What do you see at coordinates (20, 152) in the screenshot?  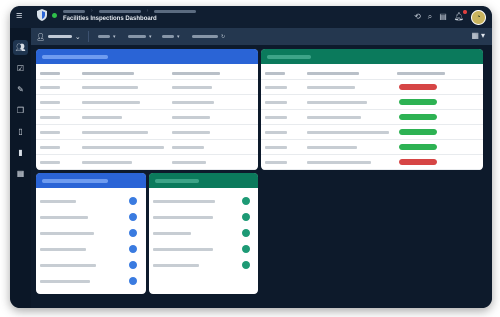 I see `sidebar-item-mobile: ▮` at bounding box center [20, 152].